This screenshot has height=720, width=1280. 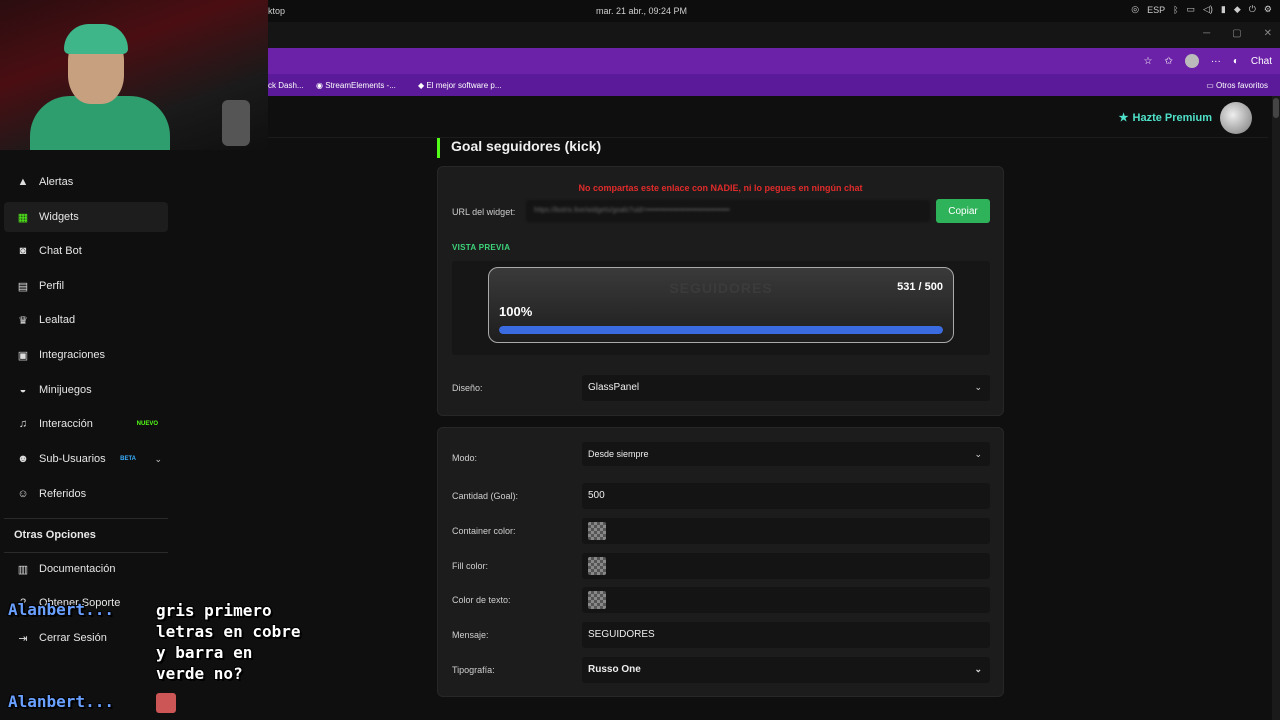 What do you see at coordinates (786, 388) in the screenshot?
I see `design-select: GlassPanel ⌄` at bounding box center [786, 388].